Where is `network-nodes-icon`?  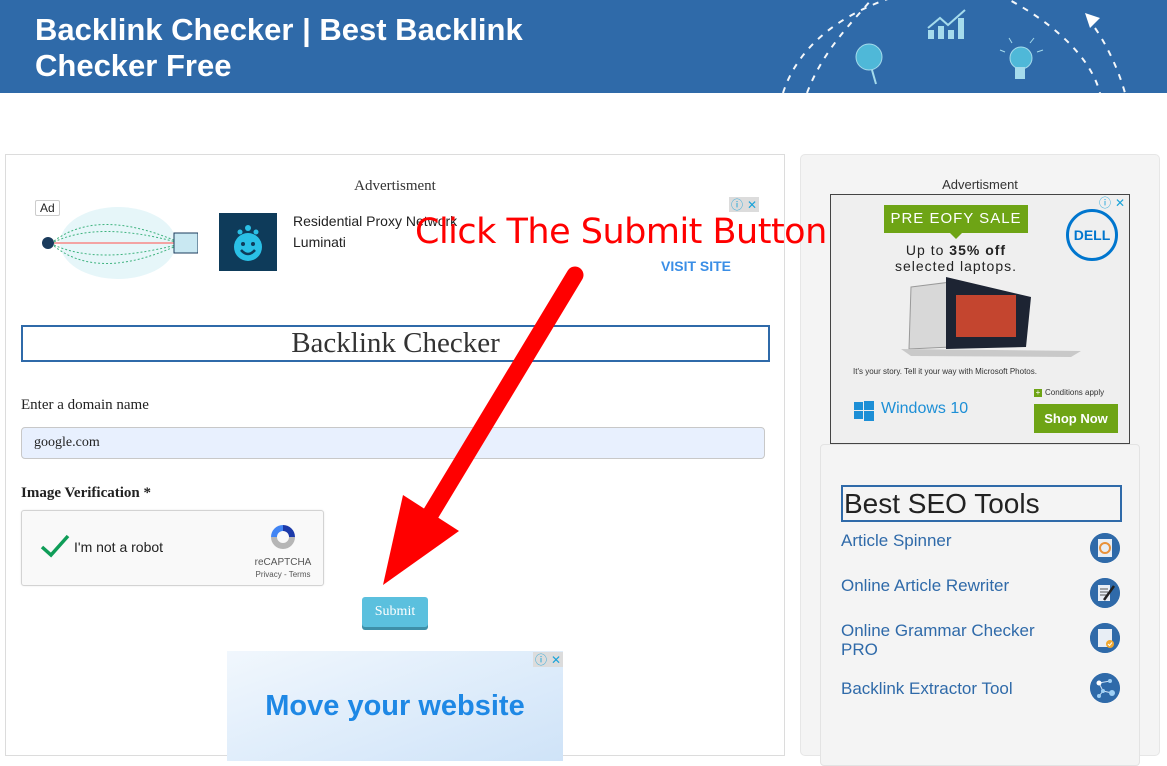 network-nodes-icon is located at coordinates (1105, 688).